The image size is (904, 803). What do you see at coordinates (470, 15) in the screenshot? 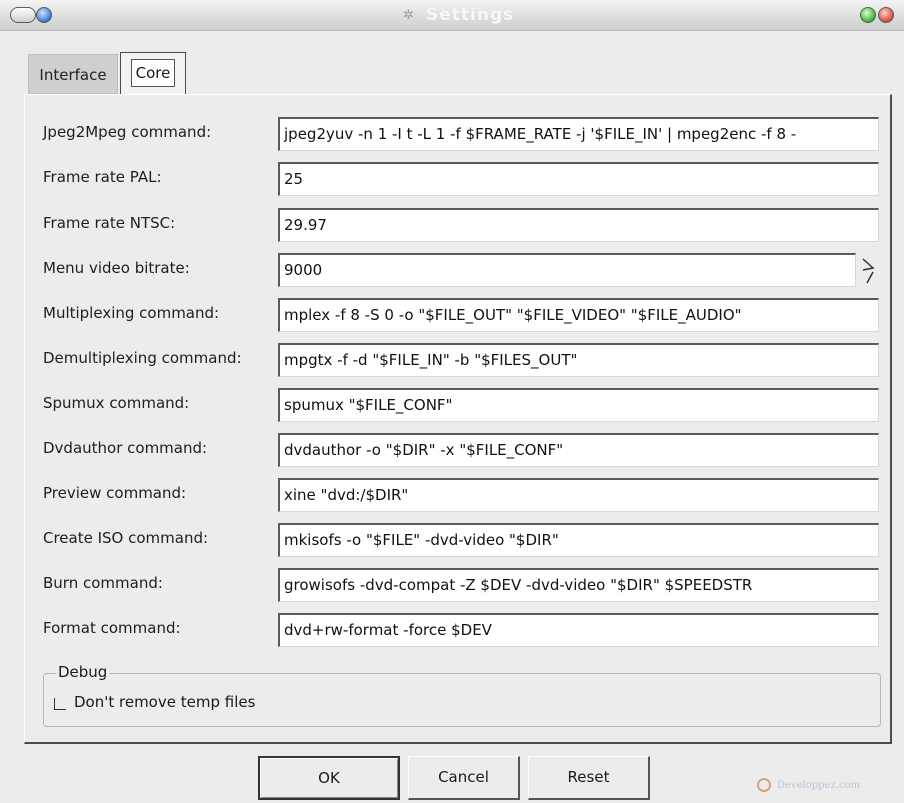
I see `window-title: Settings` at bounding box center [470, 15].